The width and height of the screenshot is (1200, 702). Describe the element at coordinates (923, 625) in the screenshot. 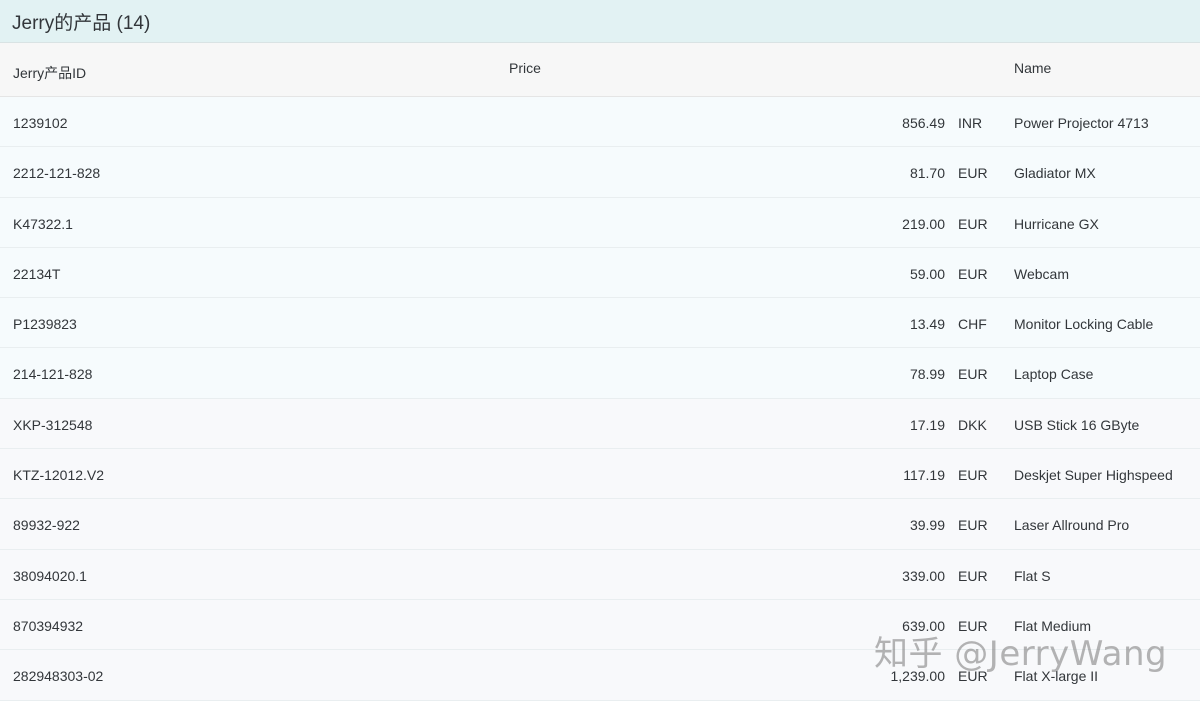

I see `price-amount-cell: 639.00` at that location.